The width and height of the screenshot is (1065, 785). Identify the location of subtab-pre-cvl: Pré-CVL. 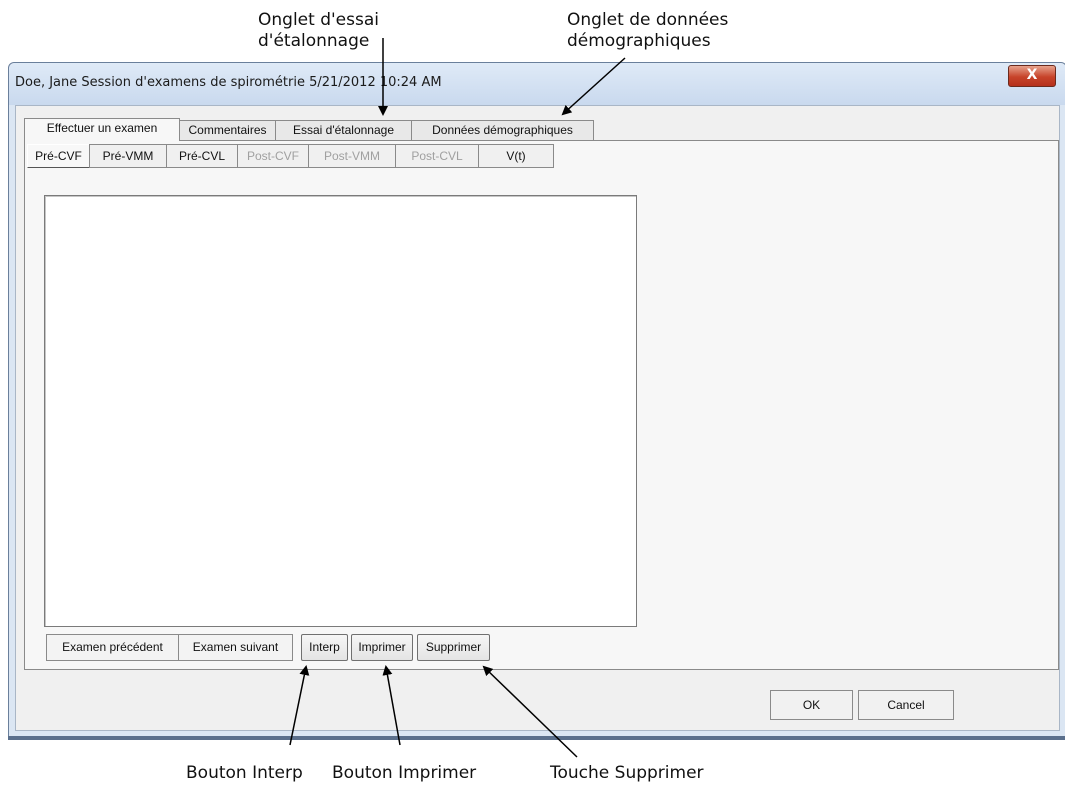
(202, 156).